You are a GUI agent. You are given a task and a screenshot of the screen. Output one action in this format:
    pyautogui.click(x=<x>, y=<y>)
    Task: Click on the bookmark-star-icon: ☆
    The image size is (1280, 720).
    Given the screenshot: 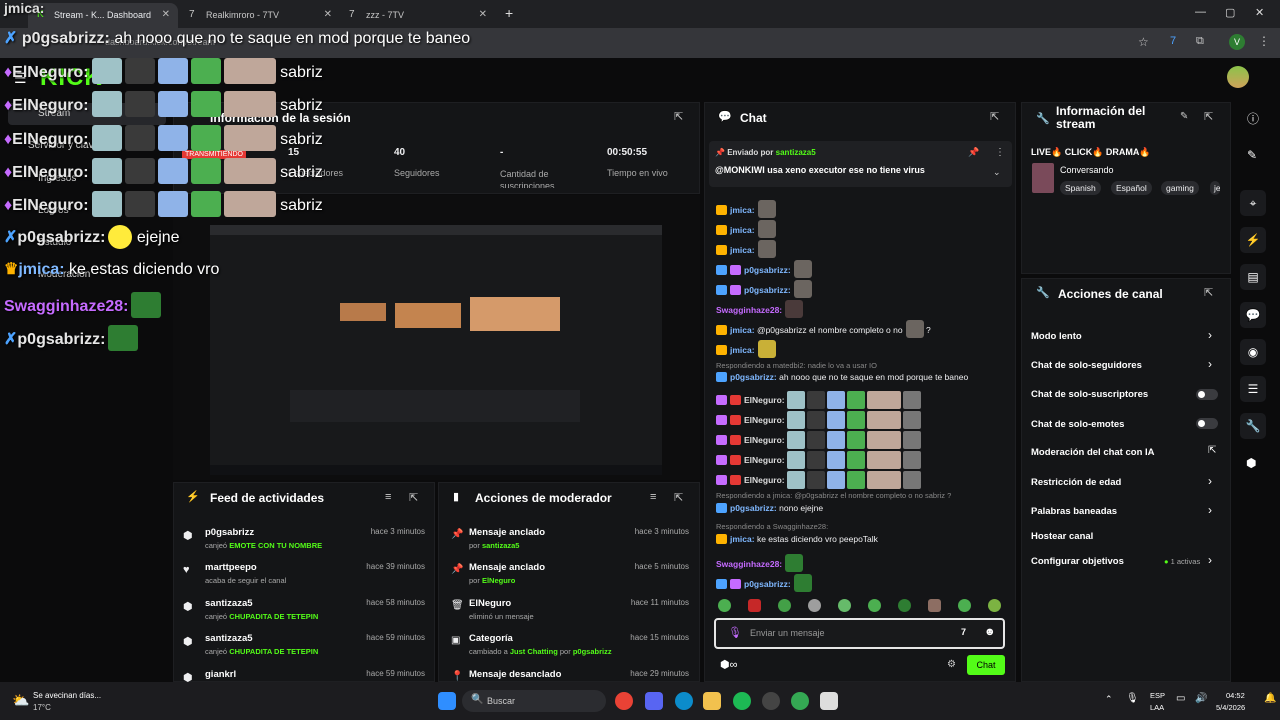 What is the action you would take?
    pyautogui.click(x=1143, y=42)
    